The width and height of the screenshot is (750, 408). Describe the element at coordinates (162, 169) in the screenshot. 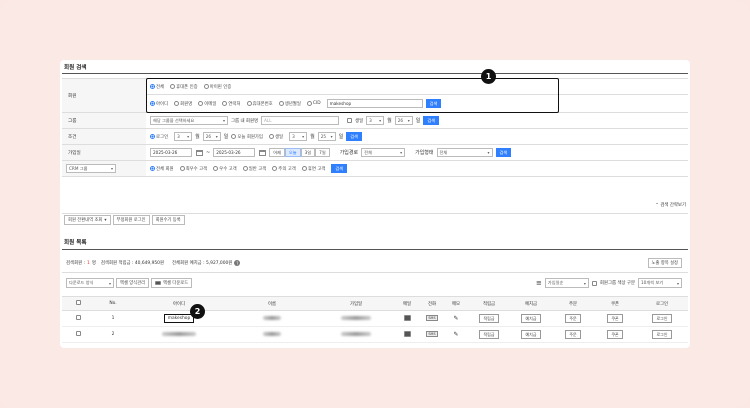

I see `radio-crm-all: 전체 회원` at that location.